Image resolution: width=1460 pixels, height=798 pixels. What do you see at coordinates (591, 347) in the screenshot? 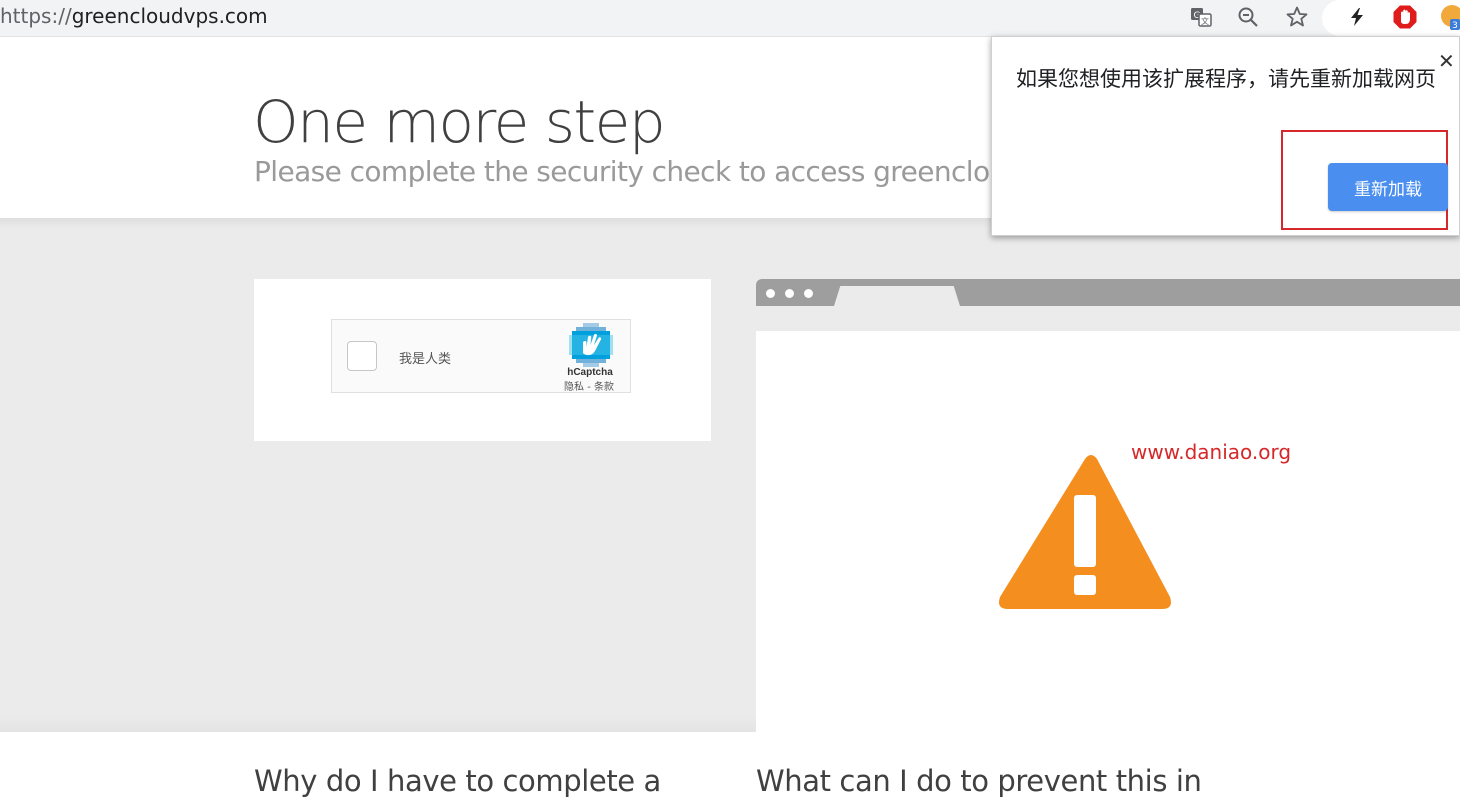
I see `hcaptcha-logo-icon` at bounding box center [591, 347].